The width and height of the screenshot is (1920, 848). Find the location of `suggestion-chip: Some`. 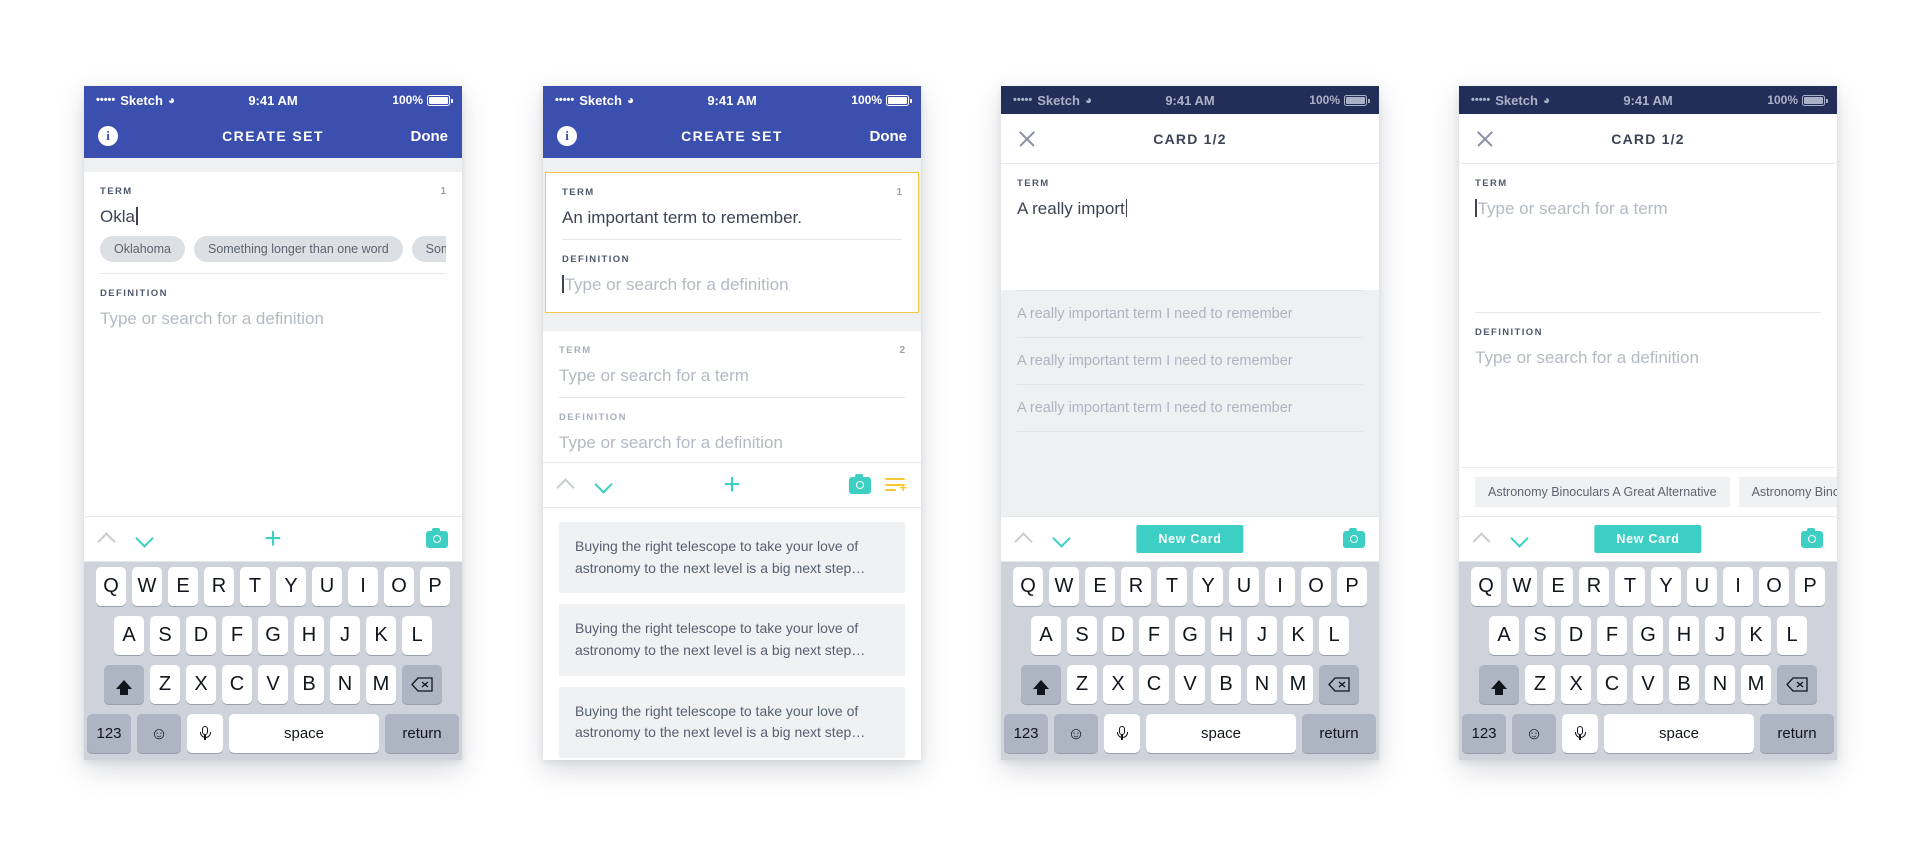

suggestion-chip: Some is located at coordinates (428, 249).